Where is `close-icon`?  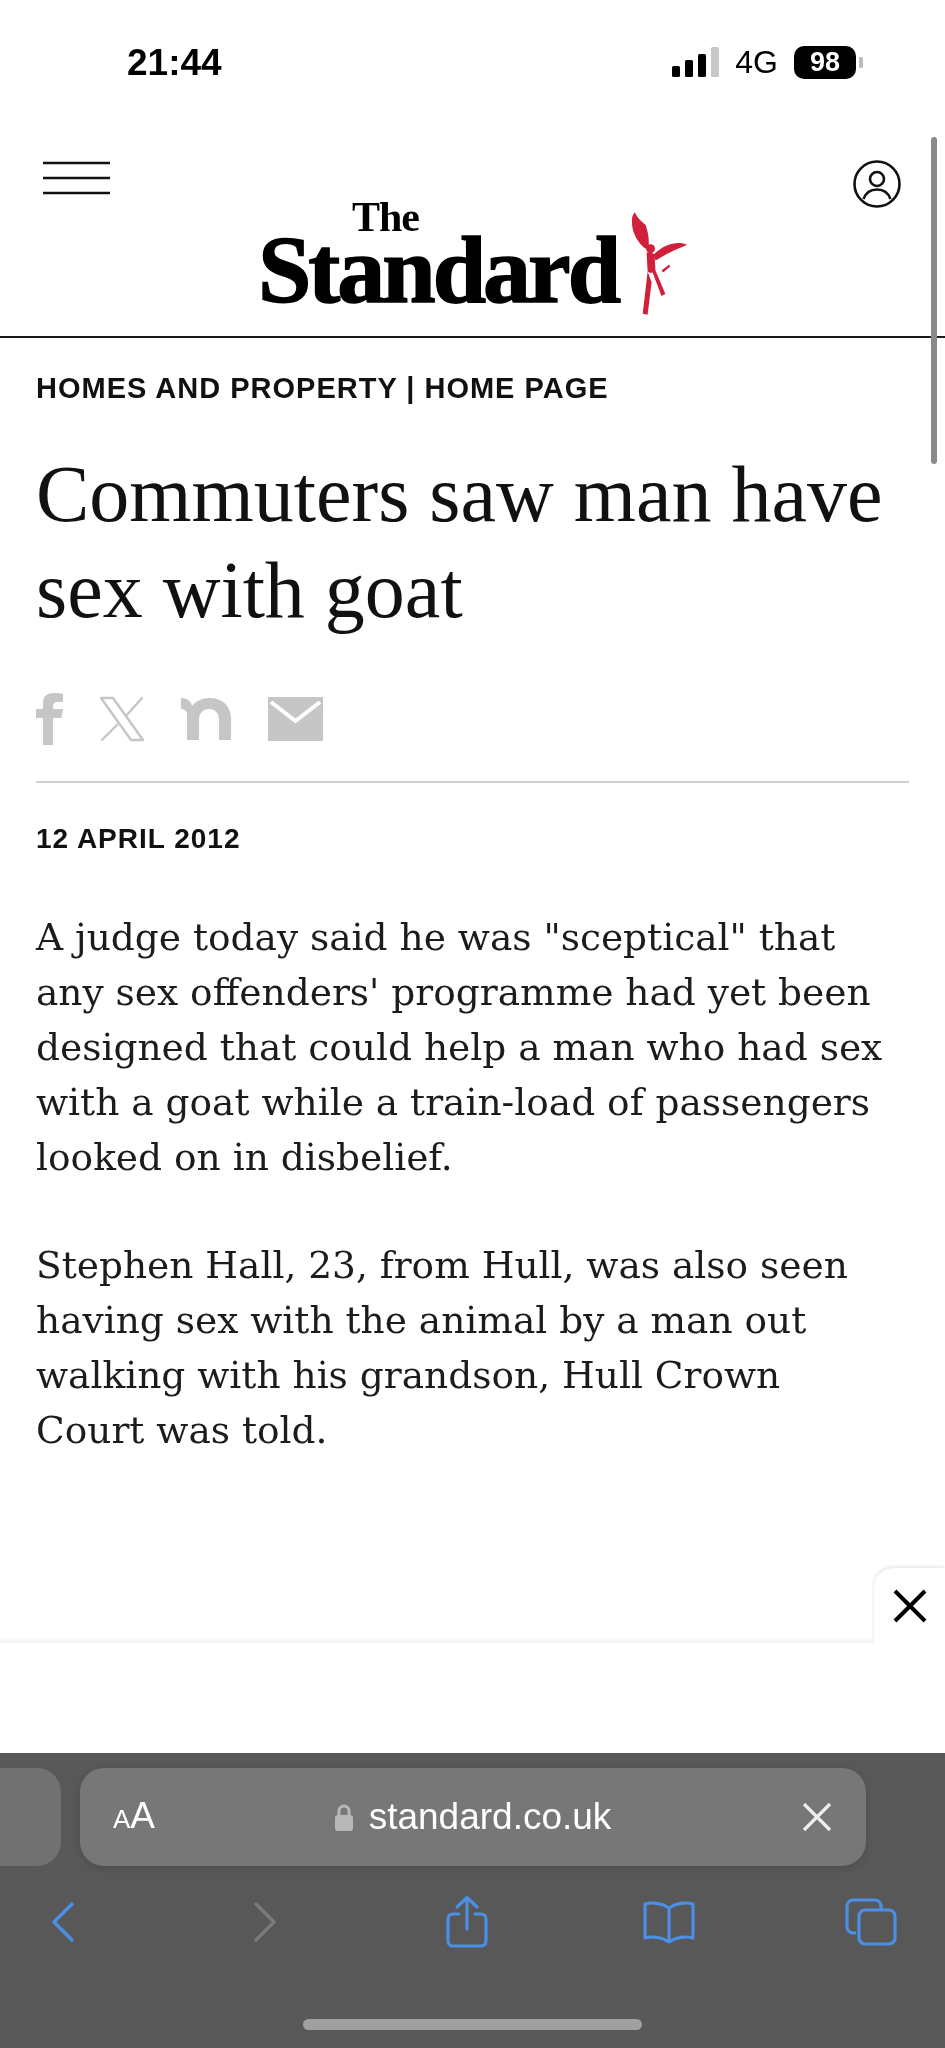
close-icon is located at coordinates (909, 1605).